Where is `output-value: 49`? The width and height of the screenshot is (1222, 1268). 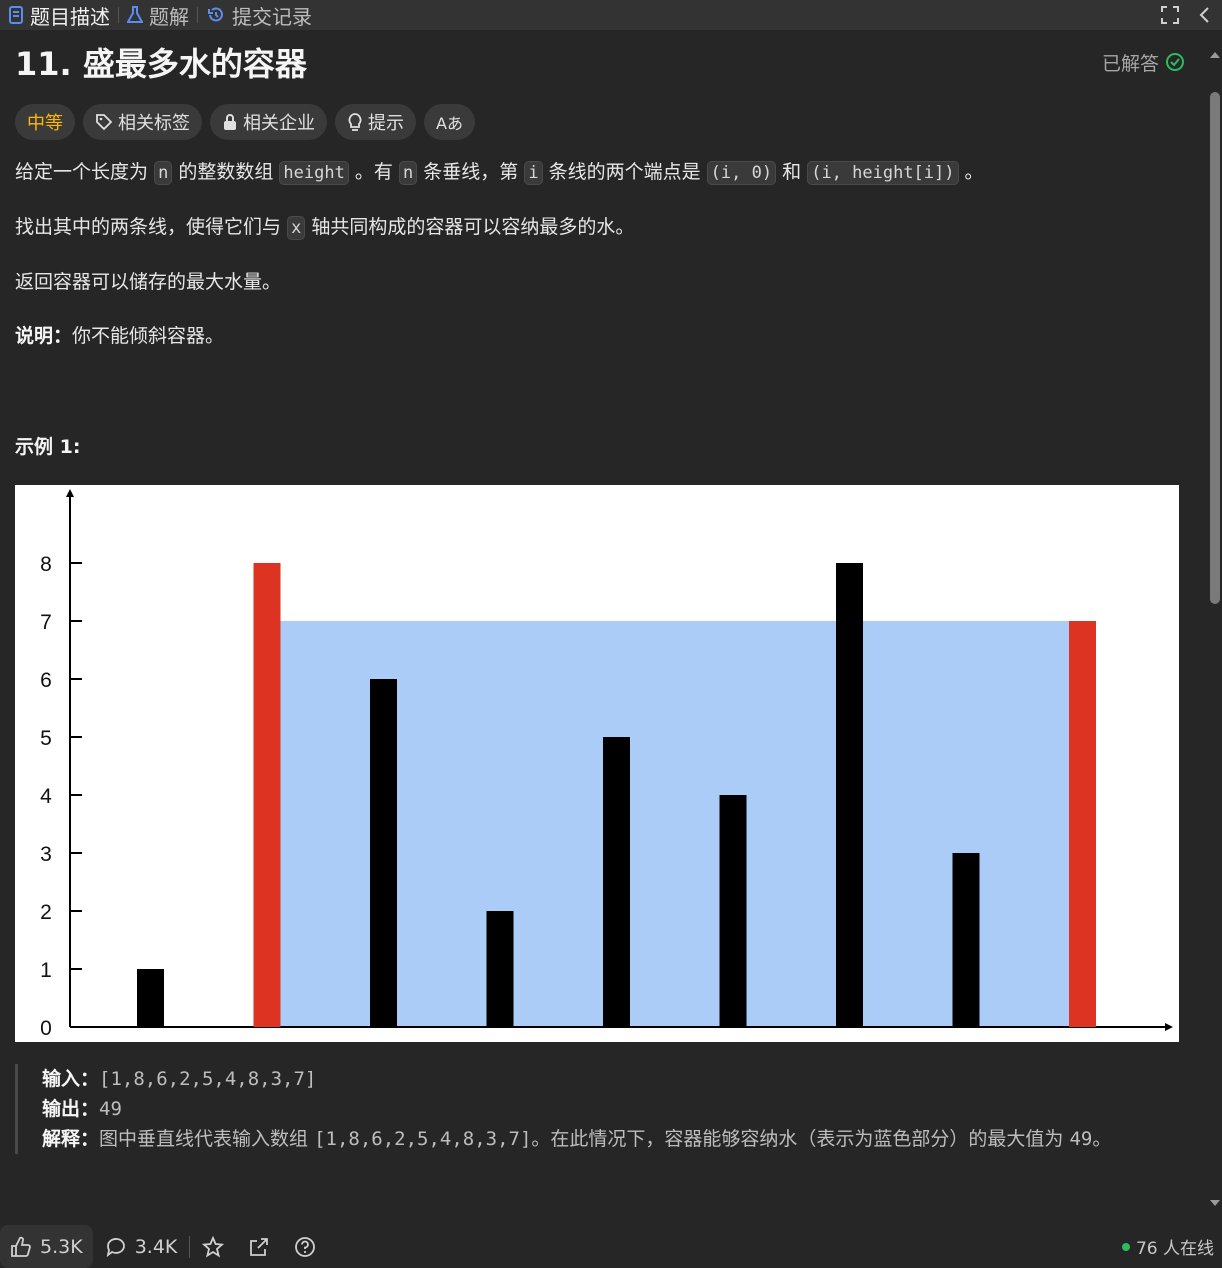 output-value: 49 is located at coordinates (110, 1109).